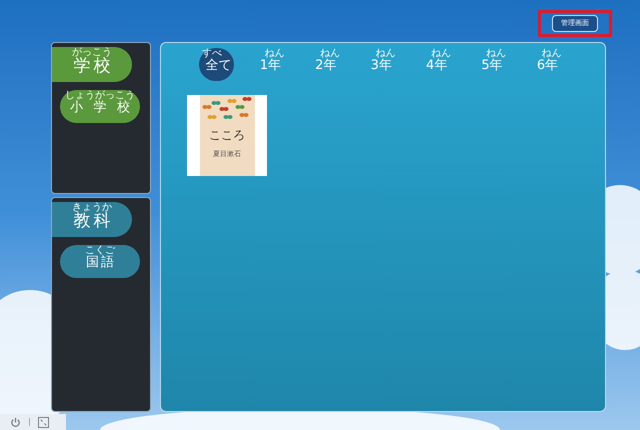 This screenshot has width=640, height=430. I want to click on category-item: 国語 こくご, so click(100, 261).